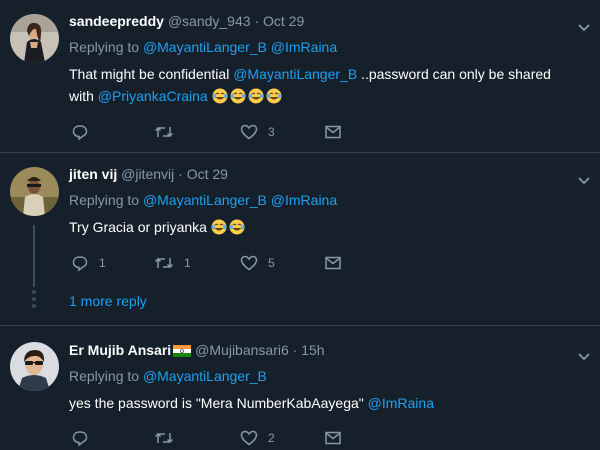  I want to click on like-button: 2, so click(257, 438).